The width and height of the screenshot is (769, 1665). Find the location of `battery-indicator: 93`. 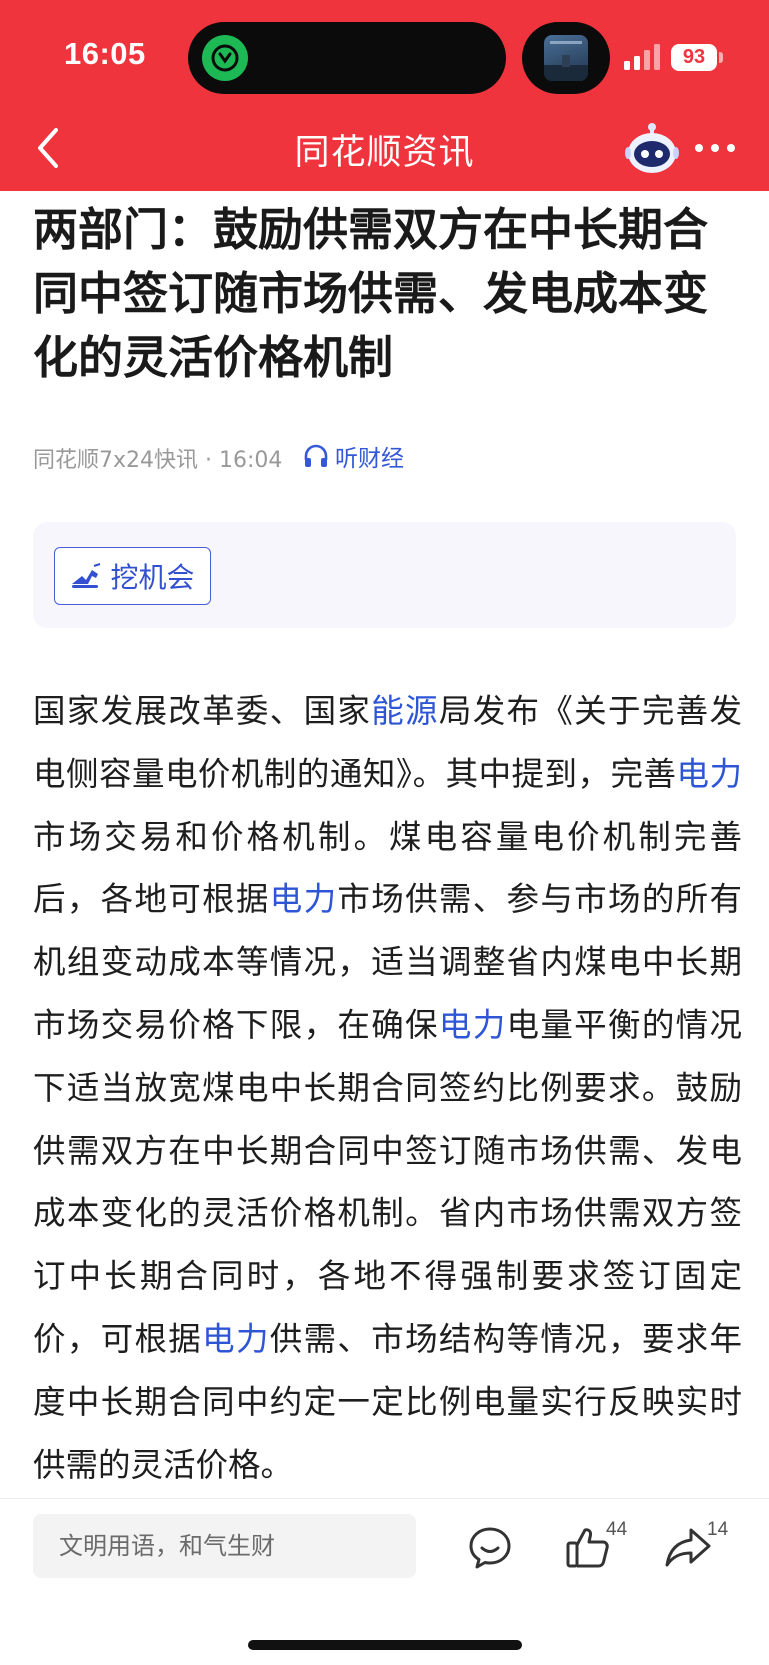

battery-indicator: 93 is located at coordinates (694, 57).